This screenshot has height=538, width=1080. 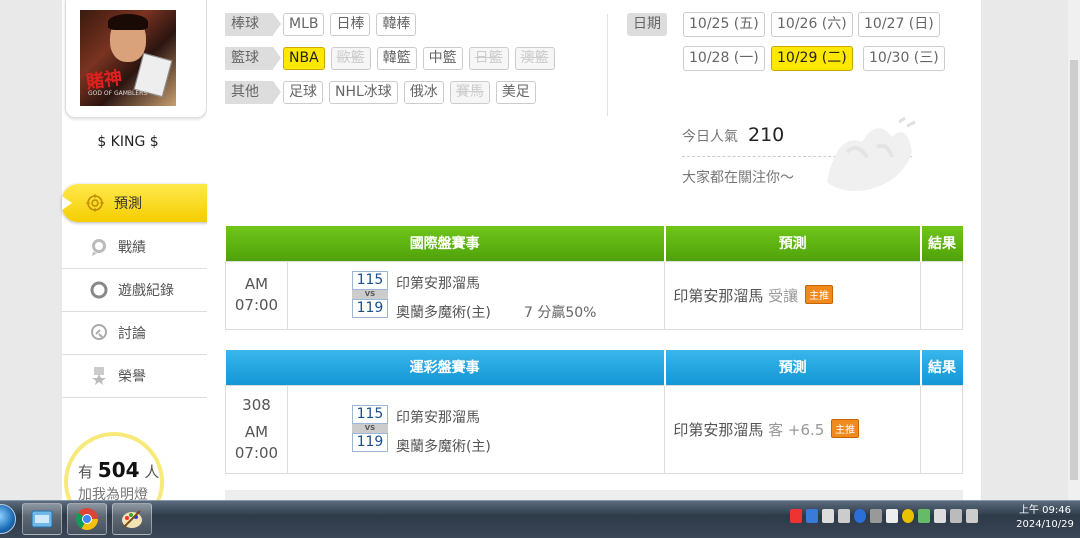 What do you see at coordinates (724, 24) in the screenshot?
I see `date-chip-1025: 10/25 (五)` at bounding box center [724, 24].